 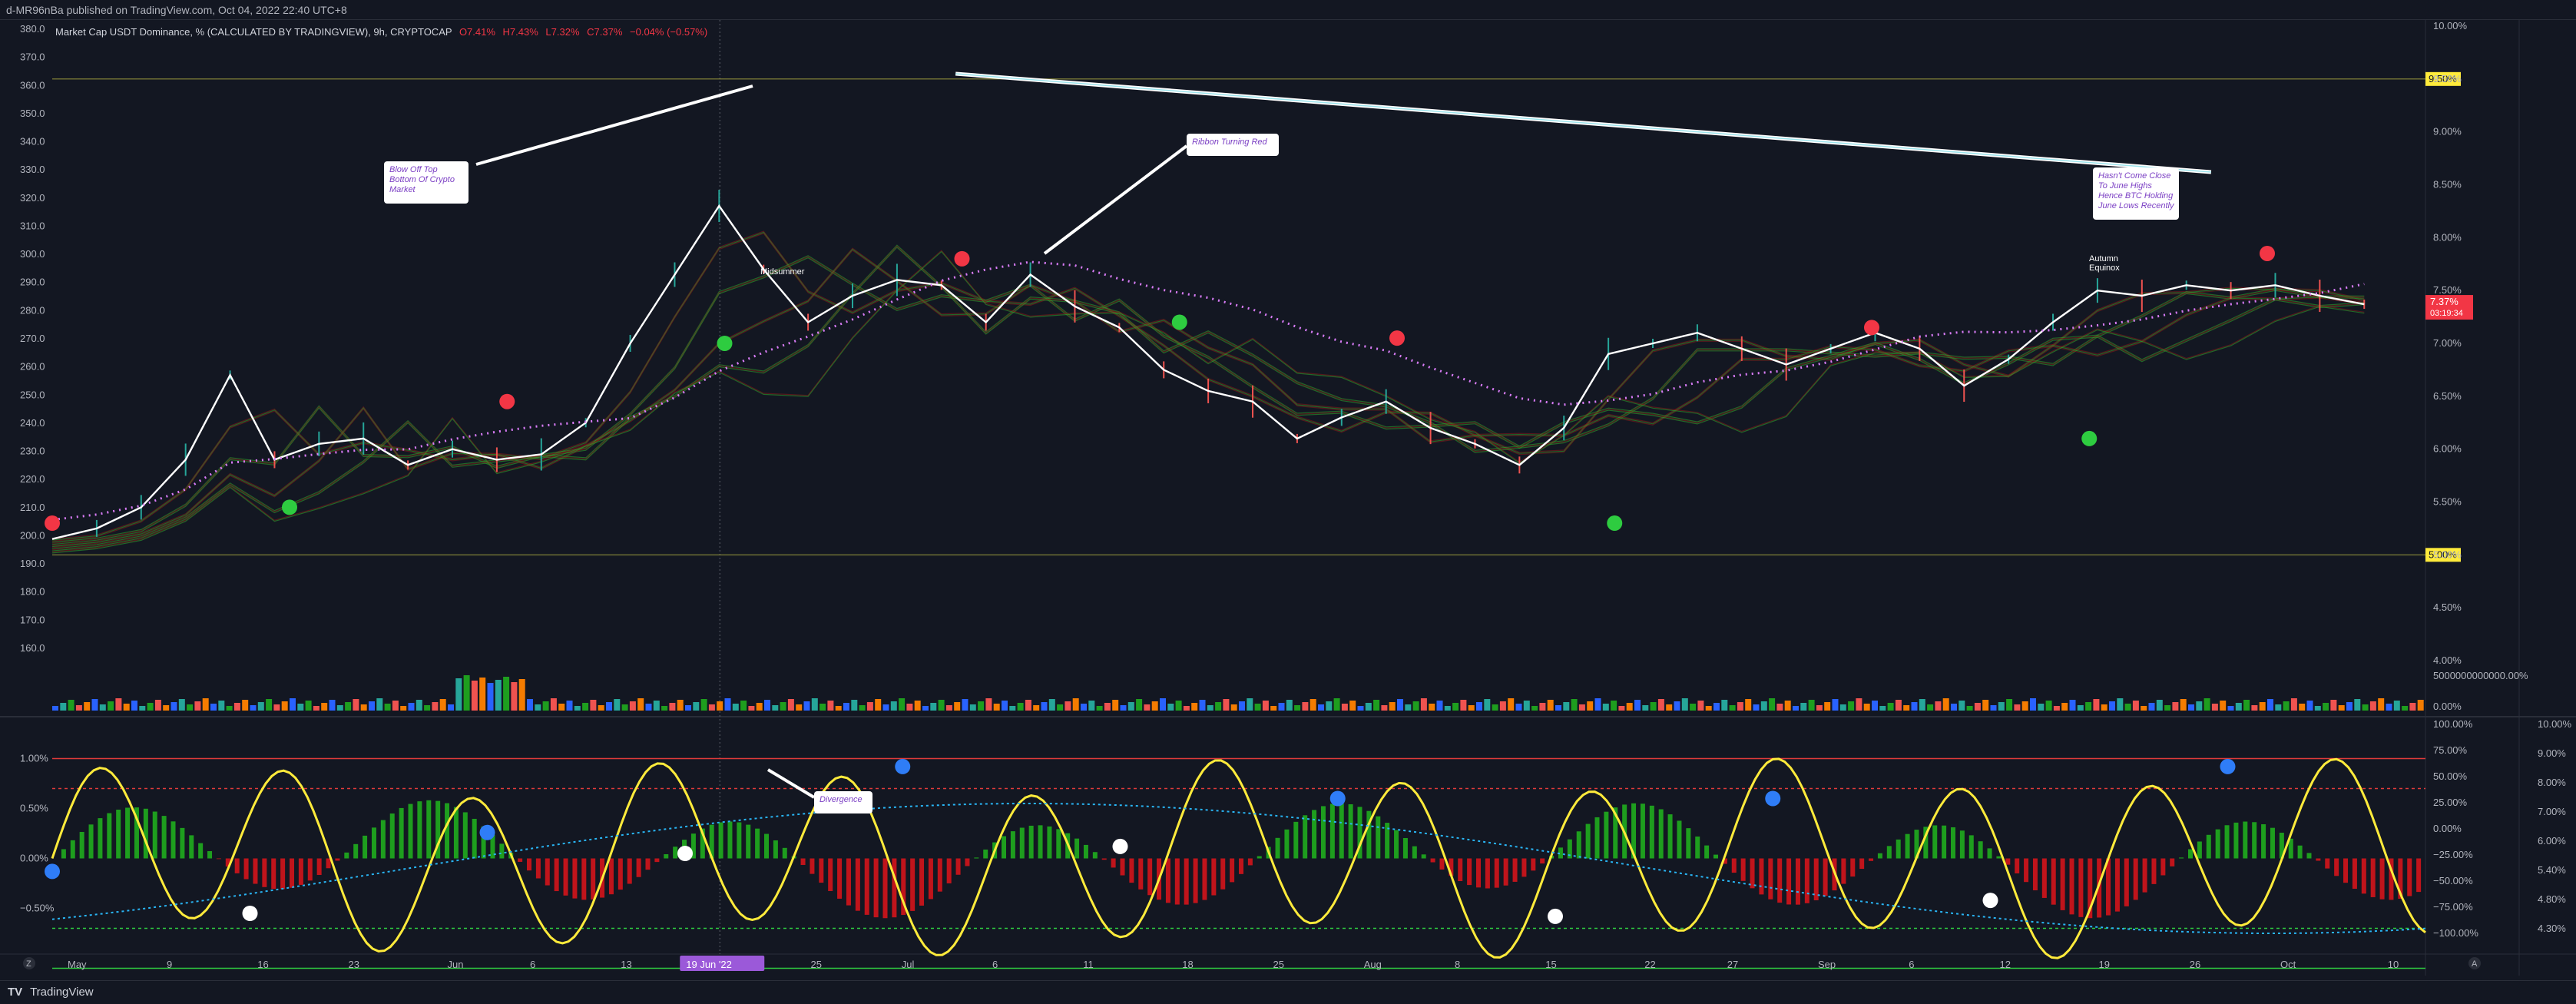 What do you see at coordinates (1238, 693) in the screenshot?
I see `volume-bars` at bounding box center [1238, 693].